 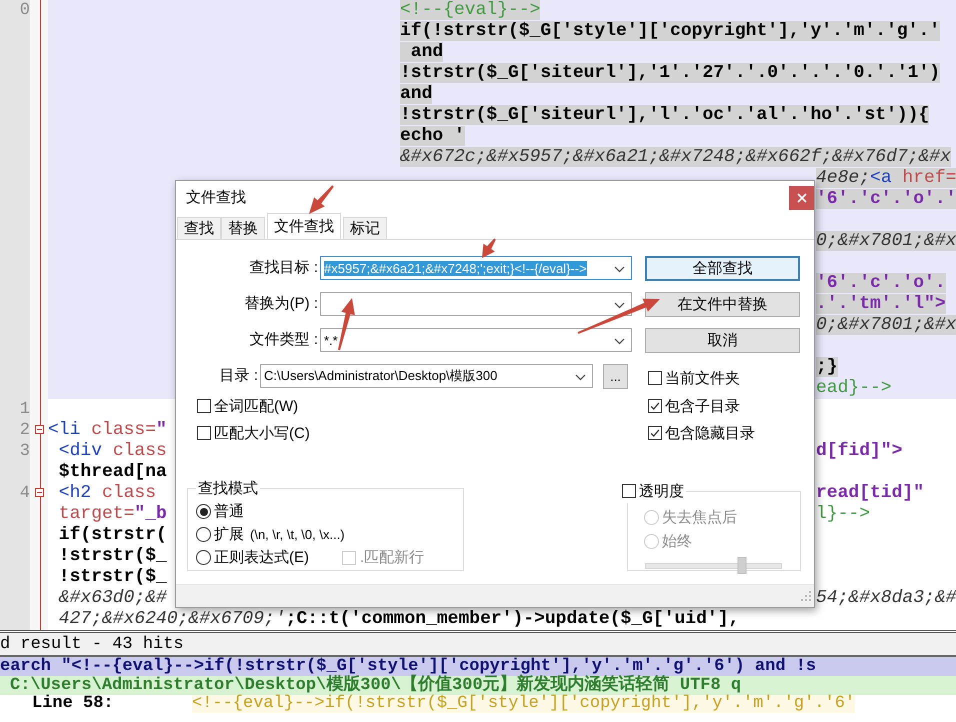 I want to click on line-number: 0, so click(x=25, y=10).